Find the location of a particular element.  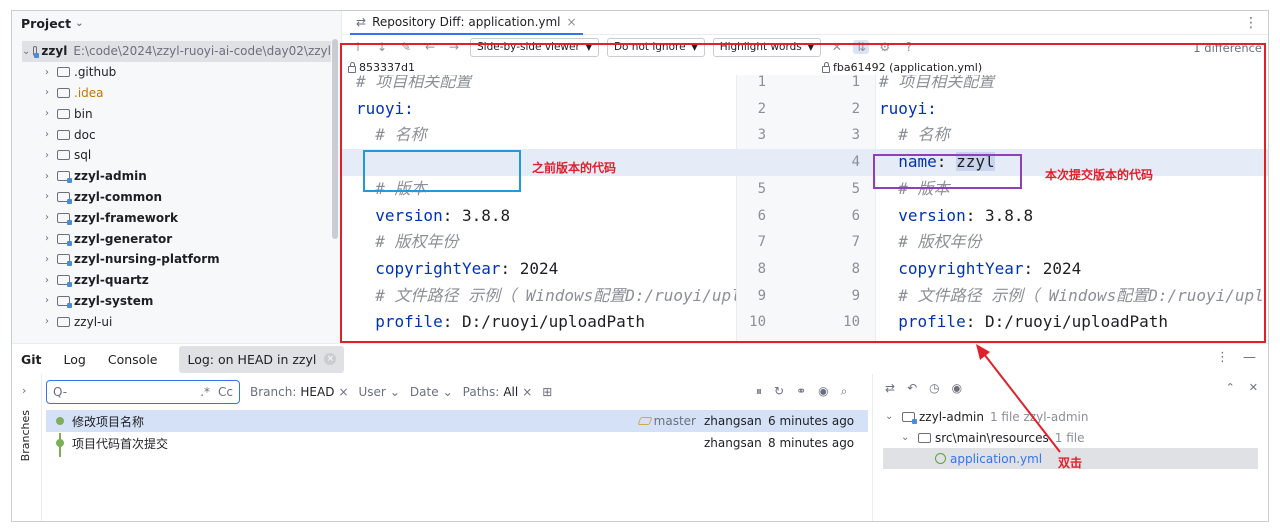

tab-log: Log is located at coordinates (75, 359).